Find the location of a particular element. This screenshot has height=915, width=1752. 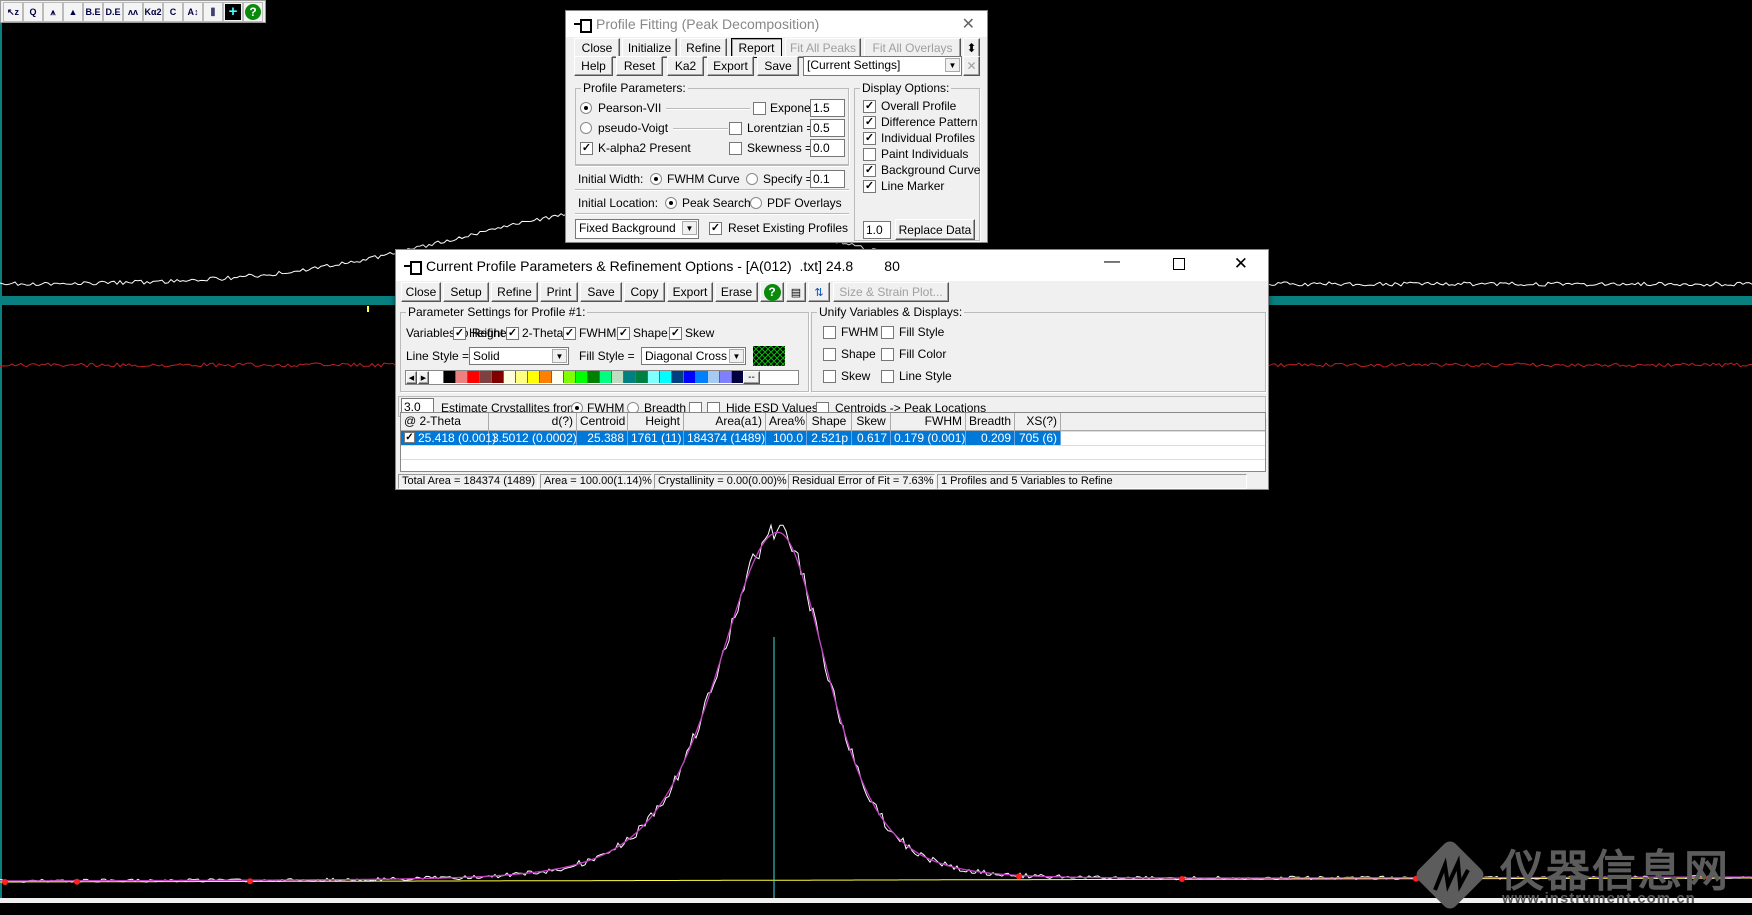

skewness-input: 0.0 is located at coordinates (827, 148).